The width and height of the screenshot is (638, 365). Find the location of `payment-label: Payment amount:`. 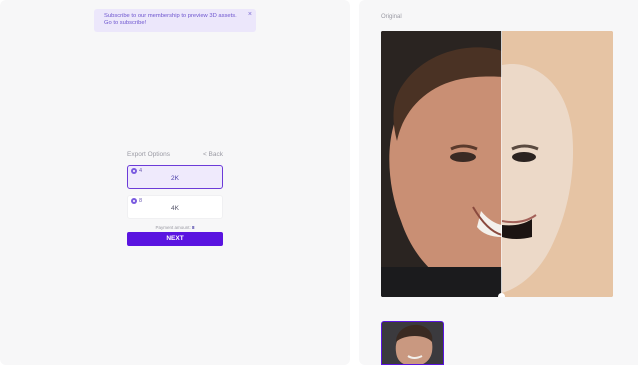

payment-label: Payment amount: is located at coordinates (173, 227).